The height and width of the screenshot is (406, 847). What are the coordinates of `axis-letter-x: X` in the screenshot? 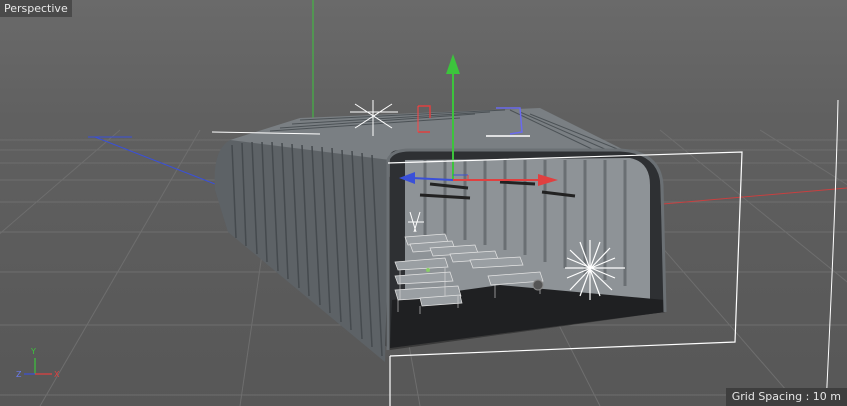 It's located at (57, 374).